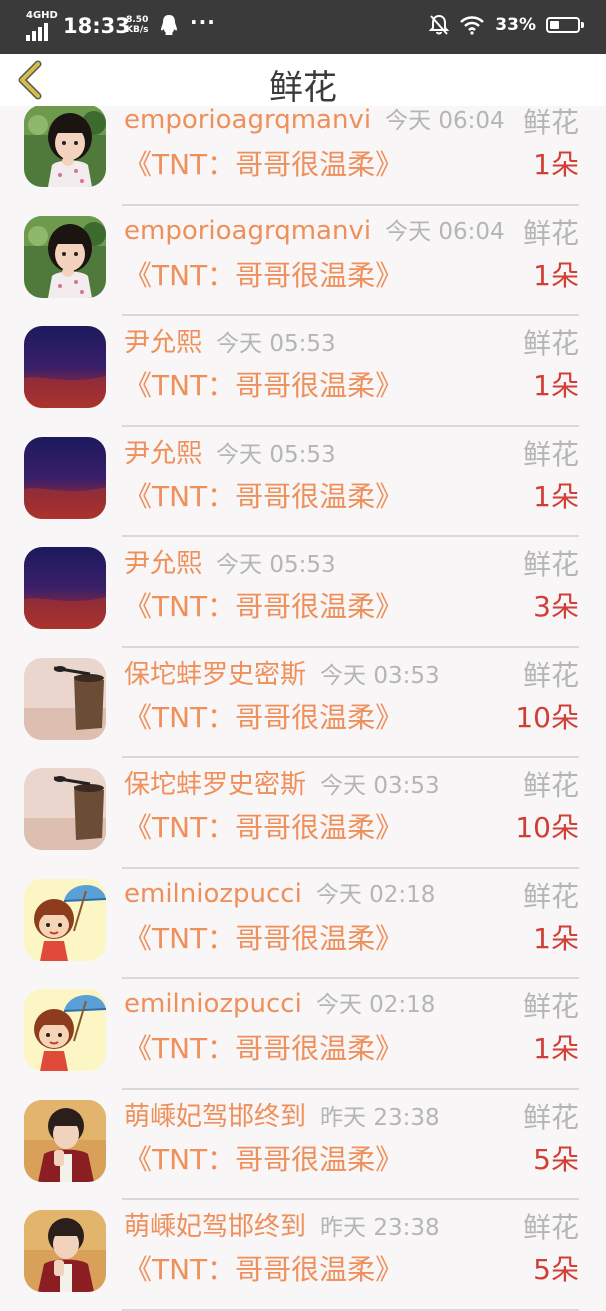 This screenshot has width=606, height=1311. Describe the element at coordinates (169, 27) in the screenshot. I see `qq-icon` at that location.